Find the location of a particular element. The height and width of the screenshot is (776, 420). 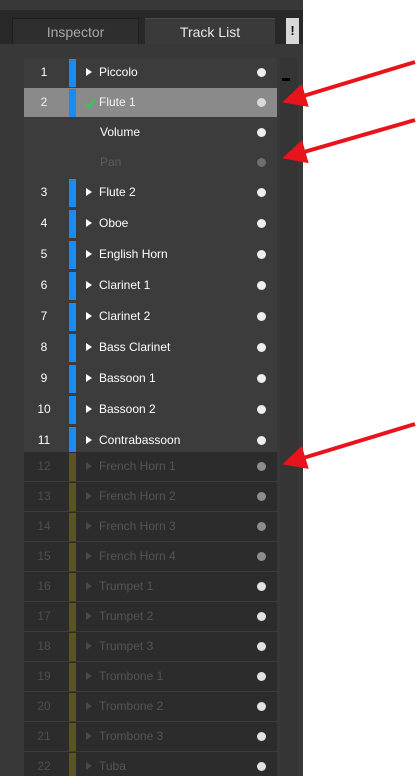

arrow-to-pan-dot is located at coordinates (349, 141).